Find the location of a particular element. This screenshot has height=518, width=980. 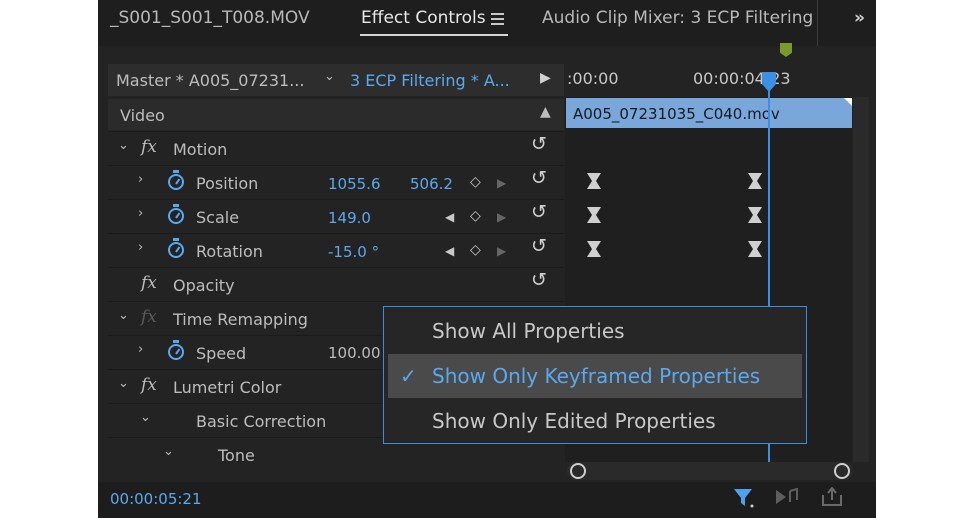

menu-item-label: Show Only Keyframed Properties is located at coordinates (596, 376).